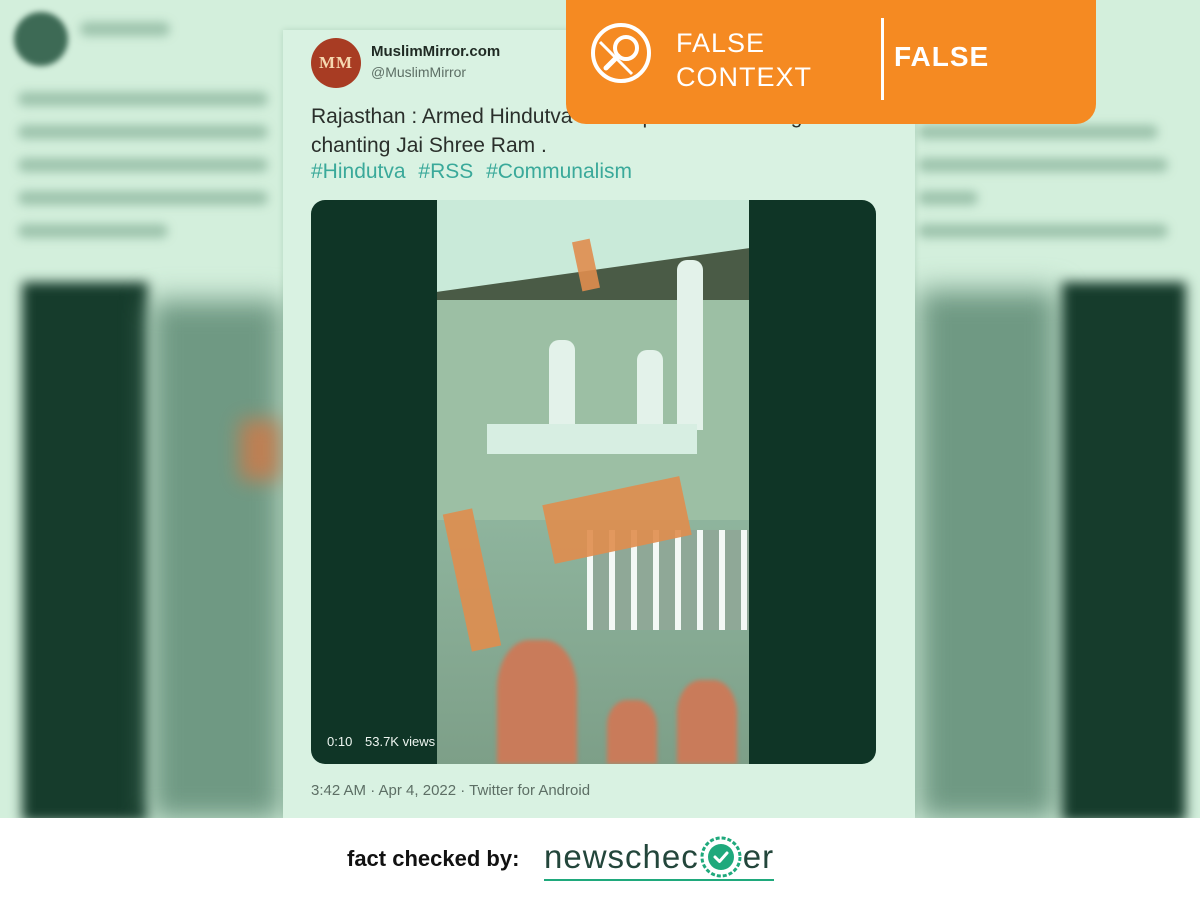  What do you see at coordinates (744, 60) in the screenshot?
I see `rating-context-label: FALSE CONTEXT` at bounding box center [744, 60].